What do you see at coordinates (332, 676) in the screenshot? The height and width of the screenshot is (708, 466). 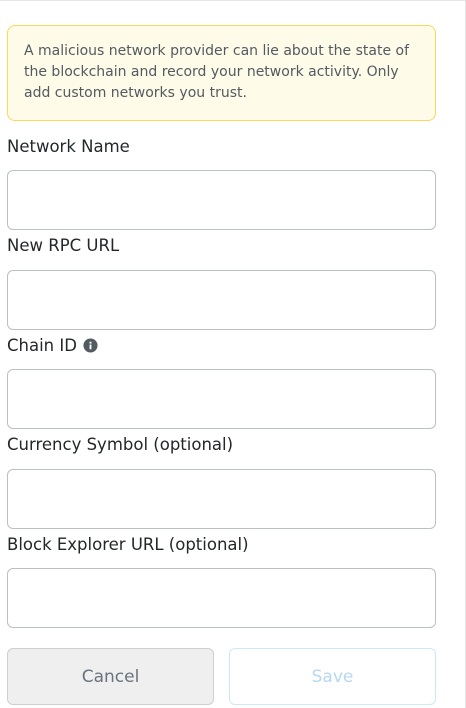 I see `save-button: Save` at bounding box center [332, 676].